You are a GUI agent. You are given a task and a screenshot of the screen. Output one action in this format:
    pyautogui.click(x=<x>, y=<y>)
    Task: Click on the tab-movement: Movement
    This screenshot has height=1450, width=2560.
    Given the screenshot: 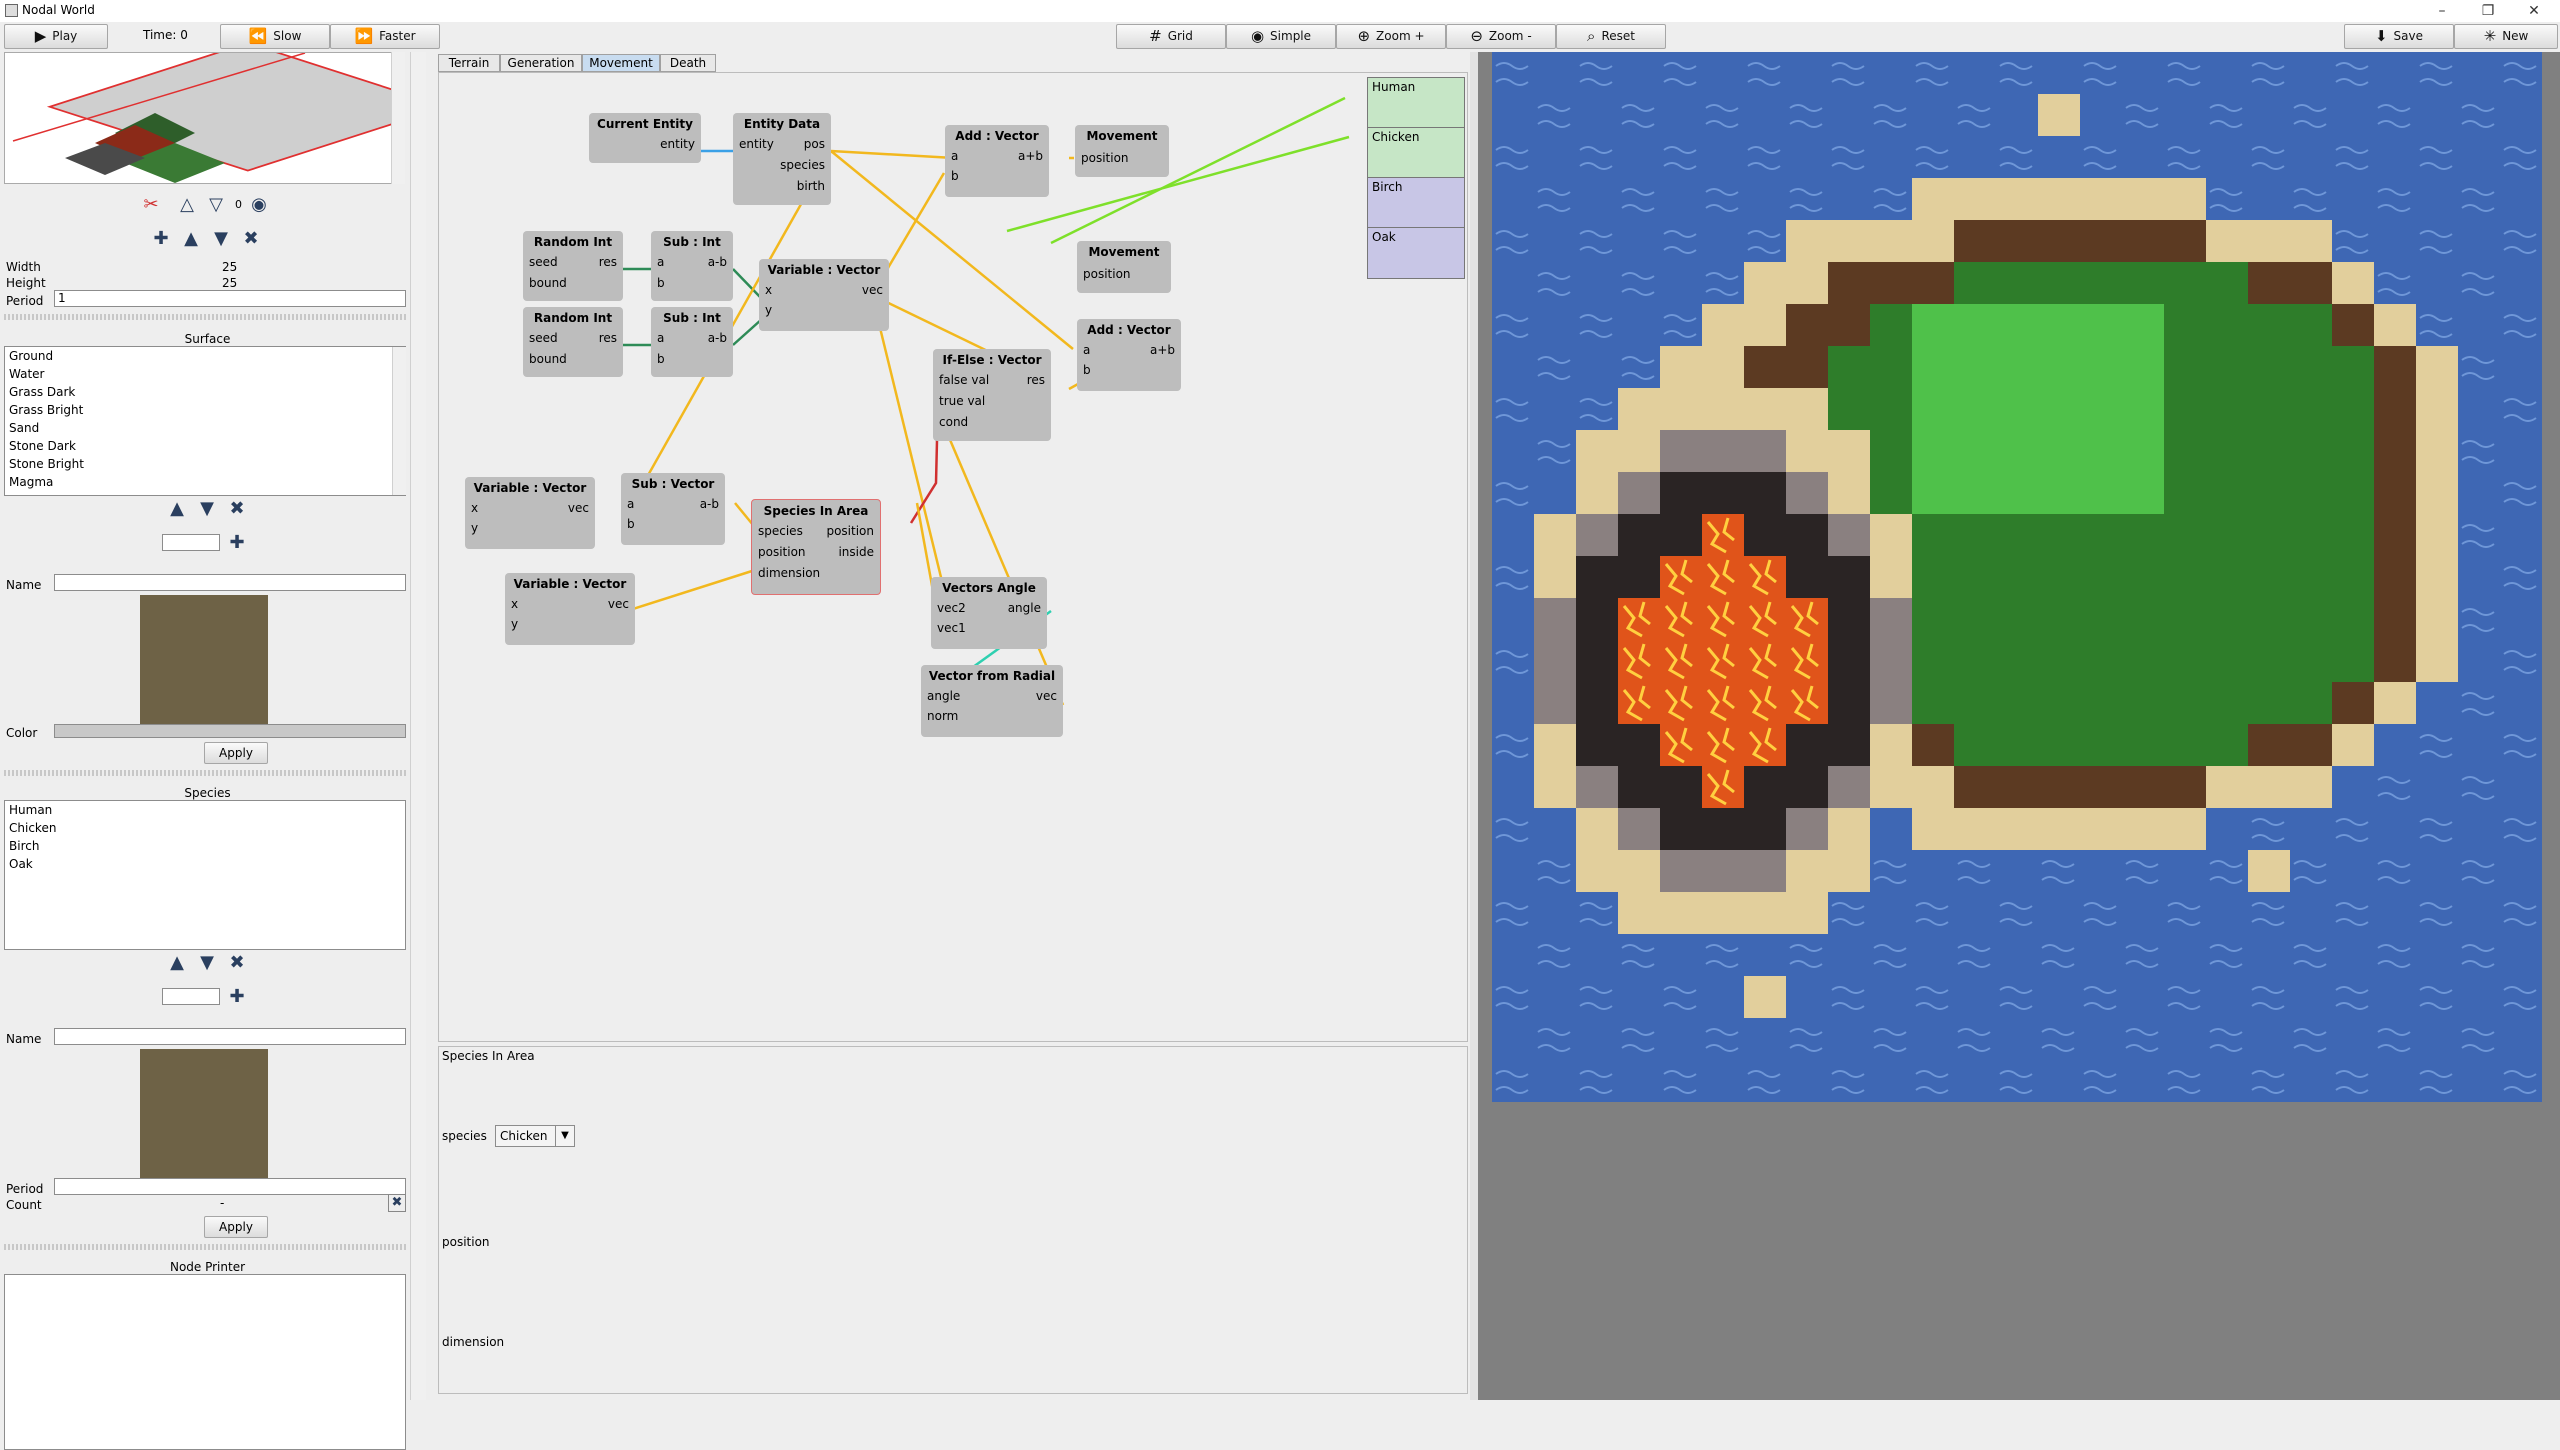 What is the action you would take?
    pyautogui.click(x=621, y=63)
    